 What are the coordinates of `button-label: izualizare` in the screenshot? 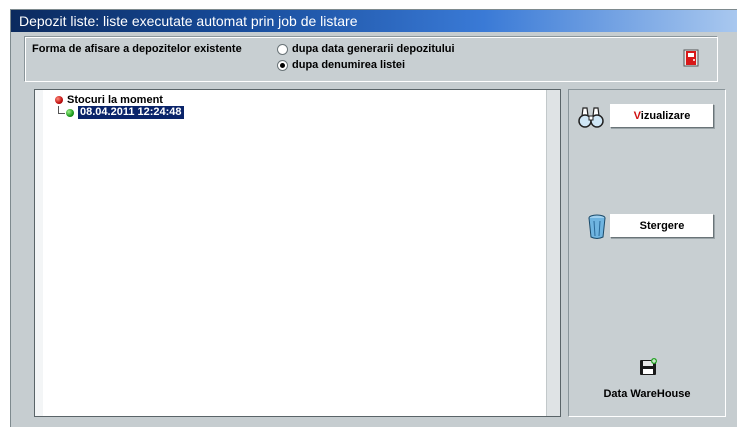 It's located at (665, 116).